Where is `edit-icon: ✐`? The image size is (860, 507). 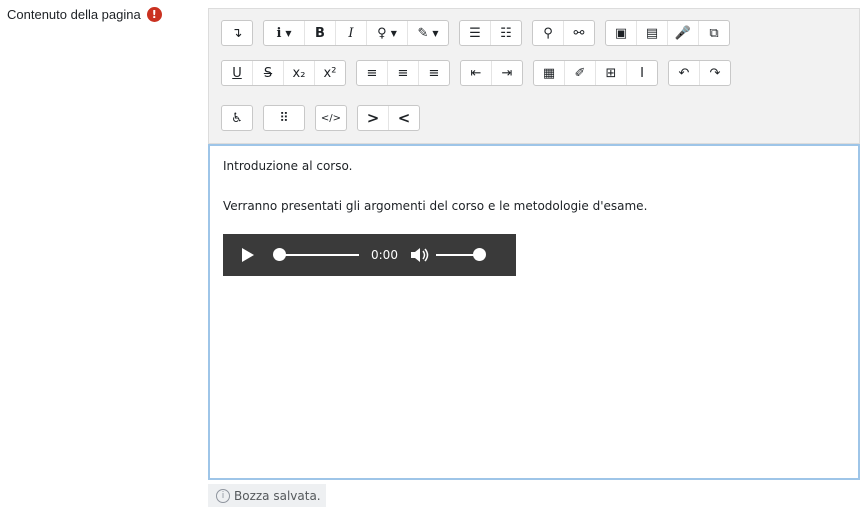 edit-icon: ✐ is located at coordinates (580, 73).